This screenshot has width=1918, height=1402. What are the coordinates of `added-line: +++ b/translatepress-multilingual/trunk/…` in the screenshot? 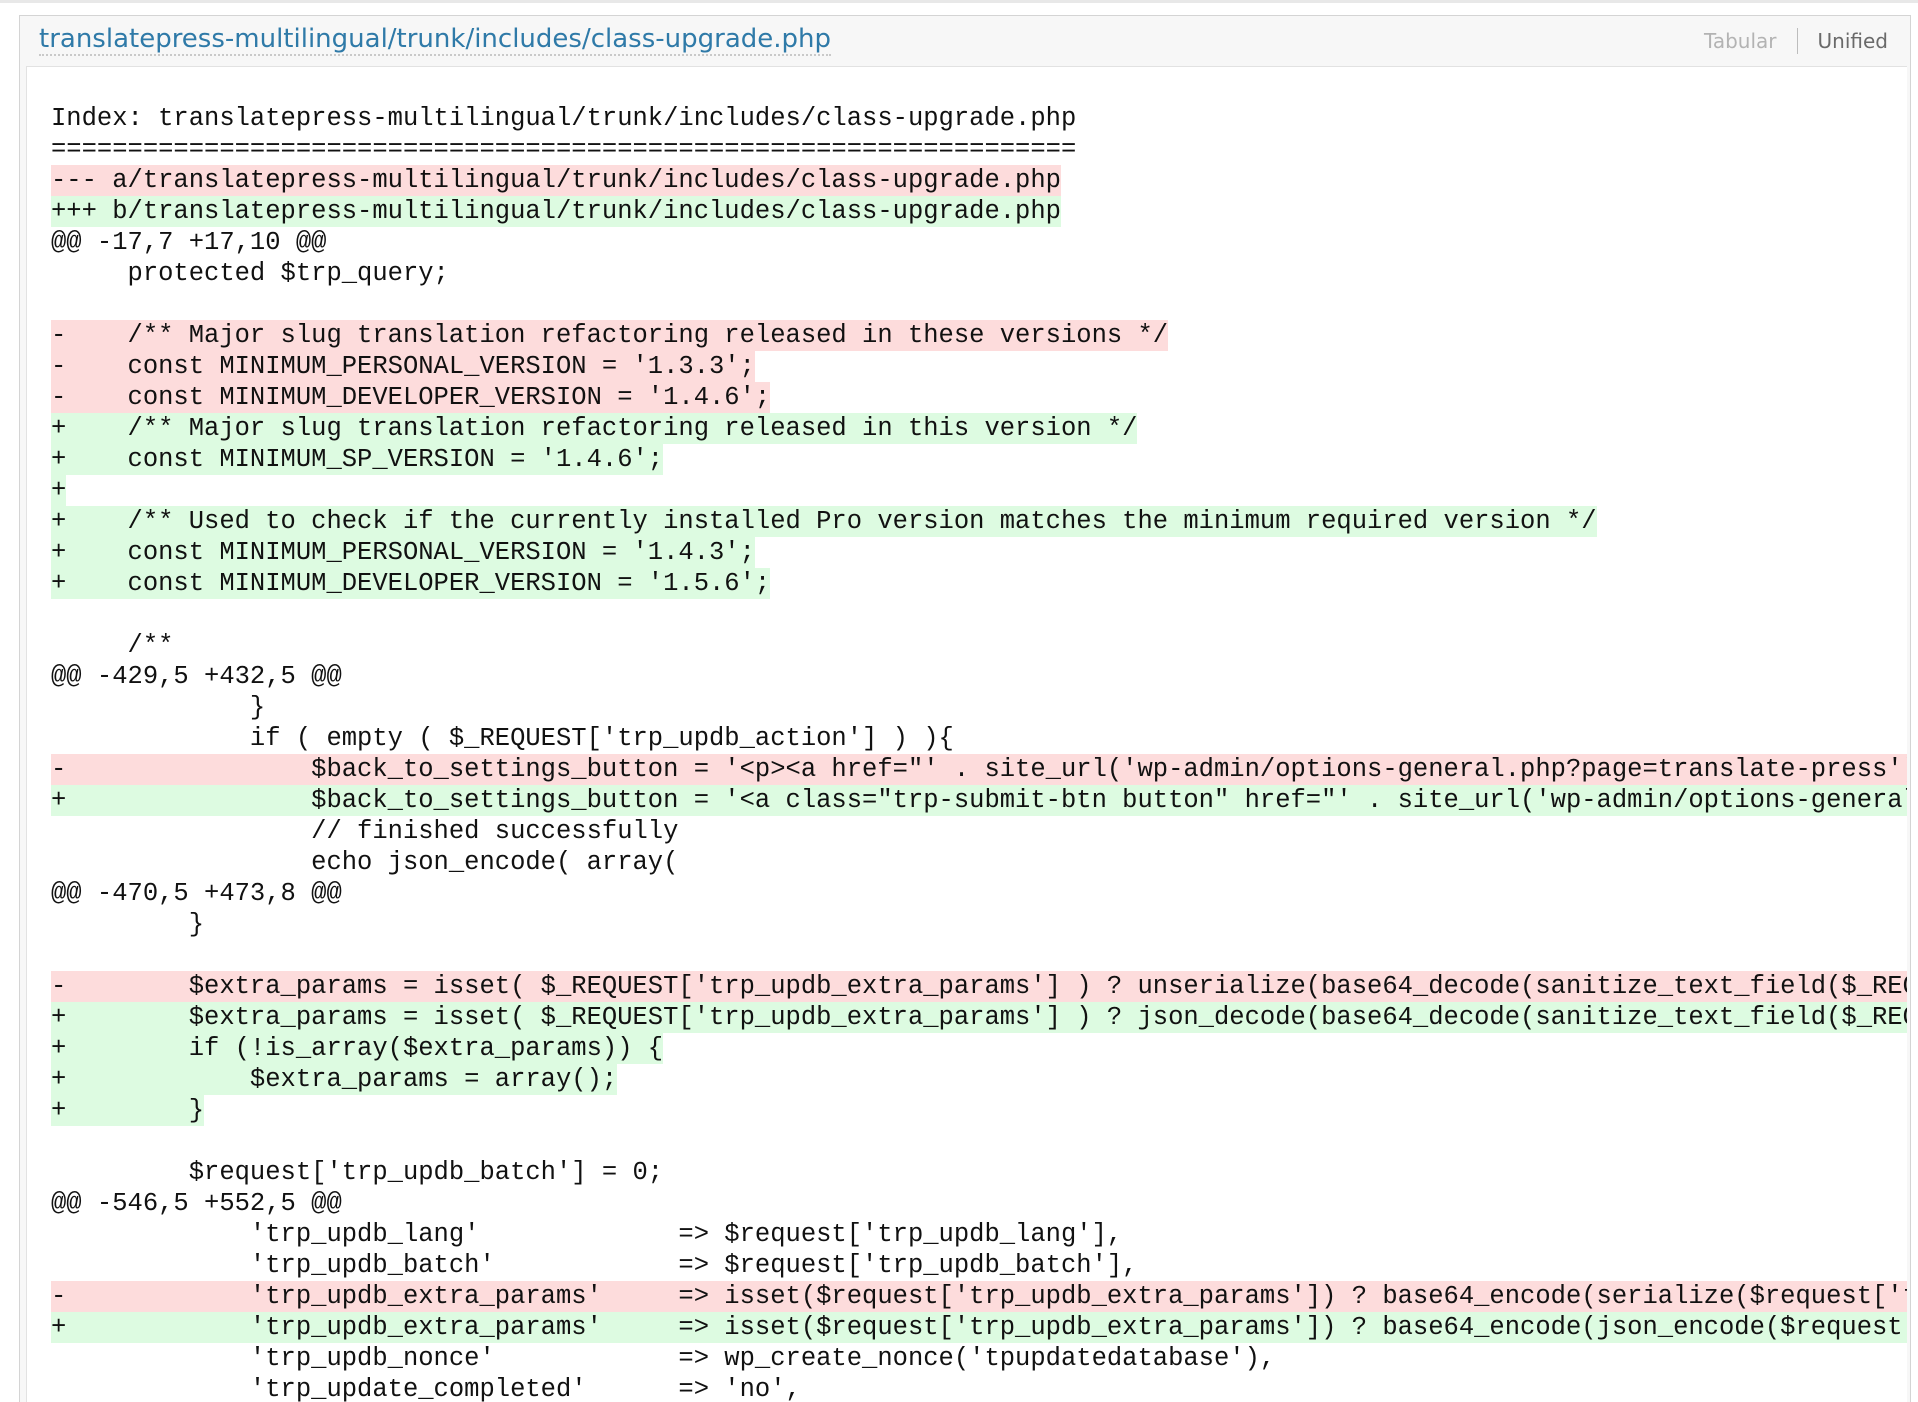 It's located at (979, 211).